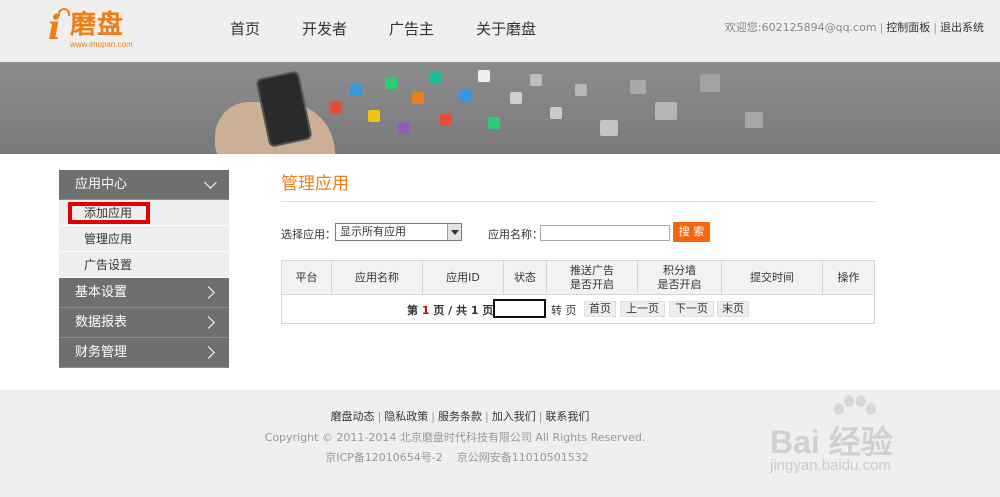 The height and width of the screenshot is (497, 1000). I want to click on nav-home: 首页, so click(245, 29).